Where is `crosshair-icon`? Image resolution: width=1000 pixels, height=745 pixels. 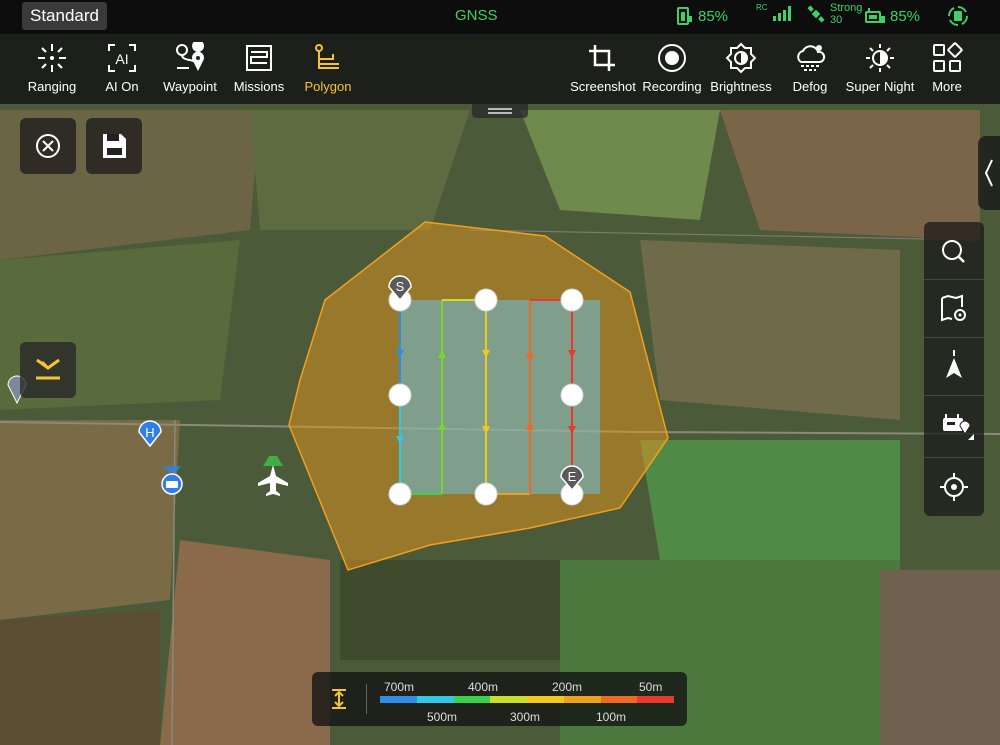
crosshair-icon is located at coordinates (954, 487).